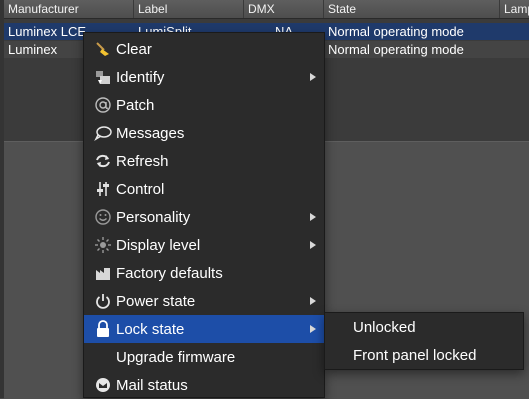 The image size is (529, 399). What do you see at coordinates (140, 77) in the screenshot?
I see `menu-item-label: Identify` at bounding box center [140, 77].